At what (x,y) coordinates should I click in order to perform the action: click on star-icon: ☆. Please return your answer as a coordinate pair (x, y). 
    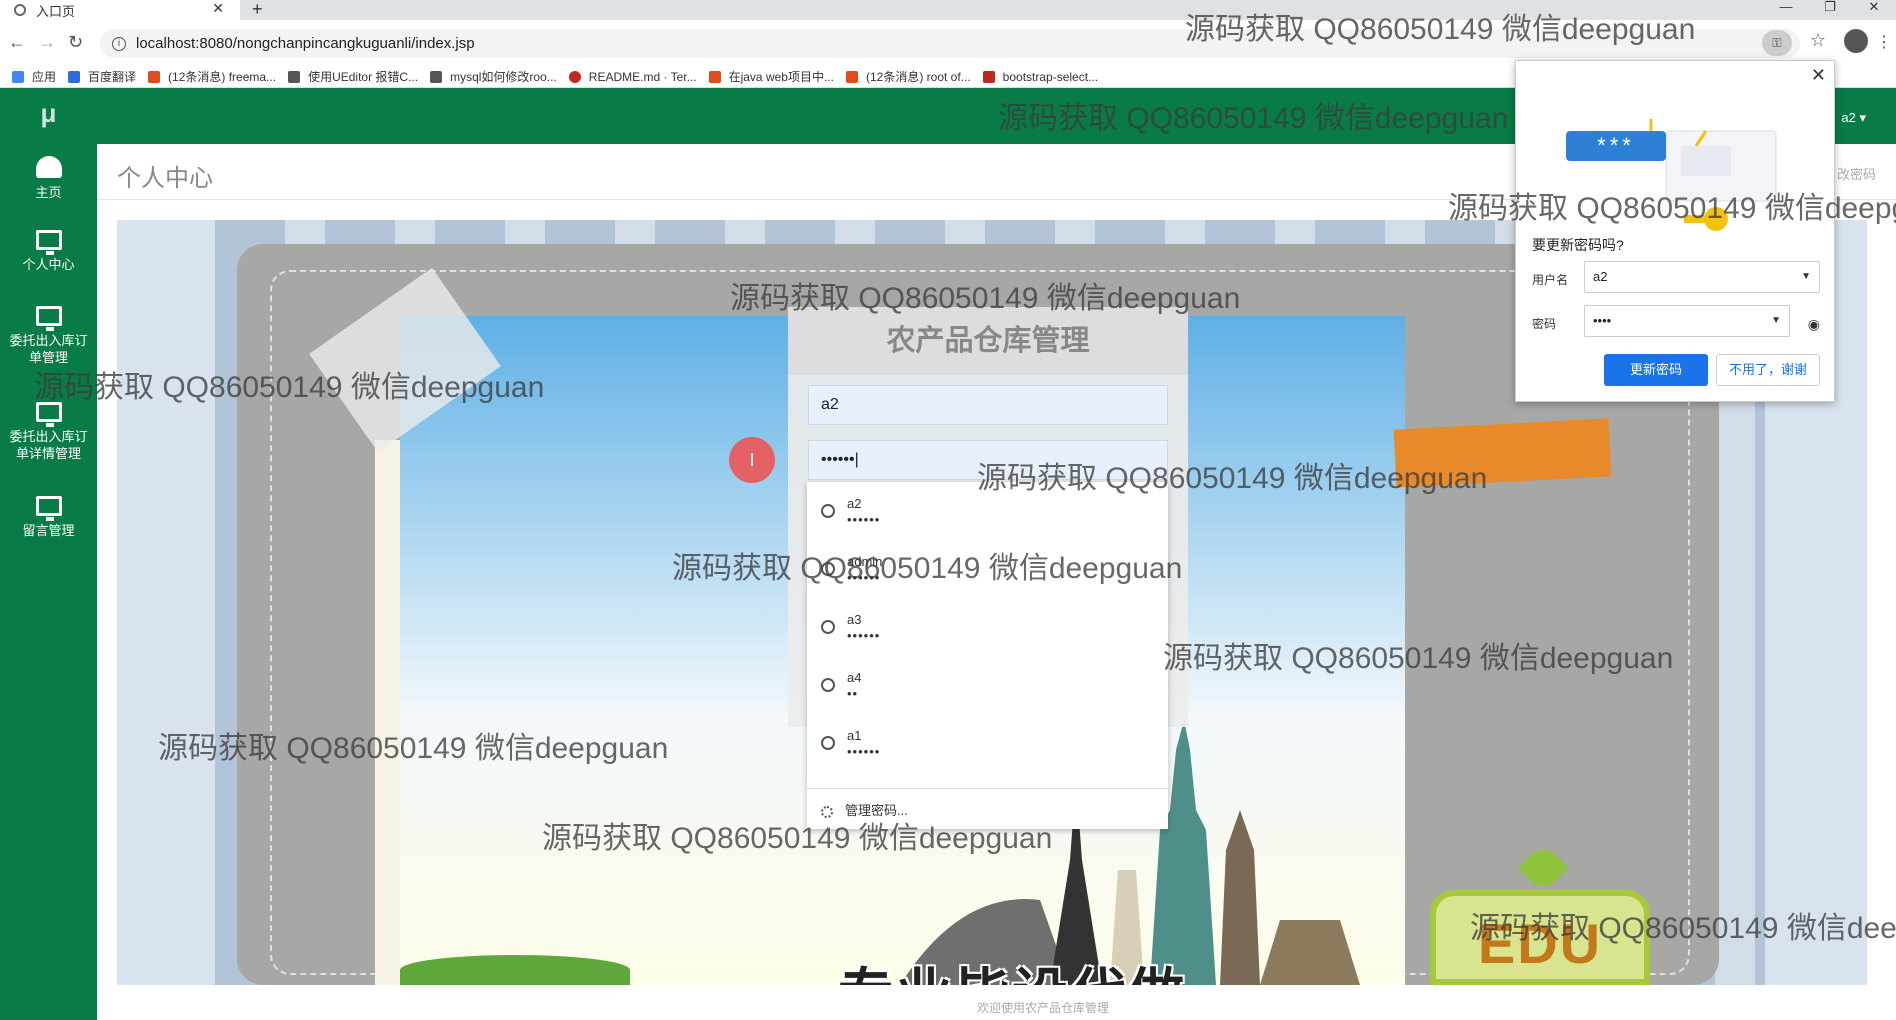
    Looking at the image, I should click on (1818, 40).